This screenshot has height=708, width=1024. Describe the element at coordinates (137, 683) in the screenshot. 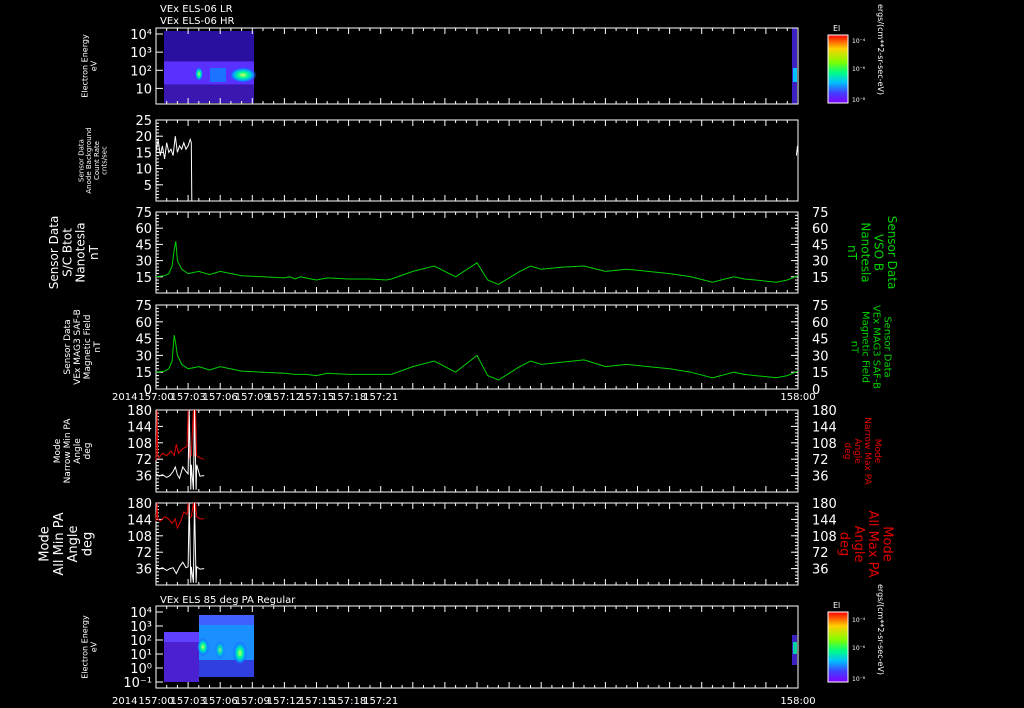

I see `panel-7-ytick-label: 10⁻¹` at that location.